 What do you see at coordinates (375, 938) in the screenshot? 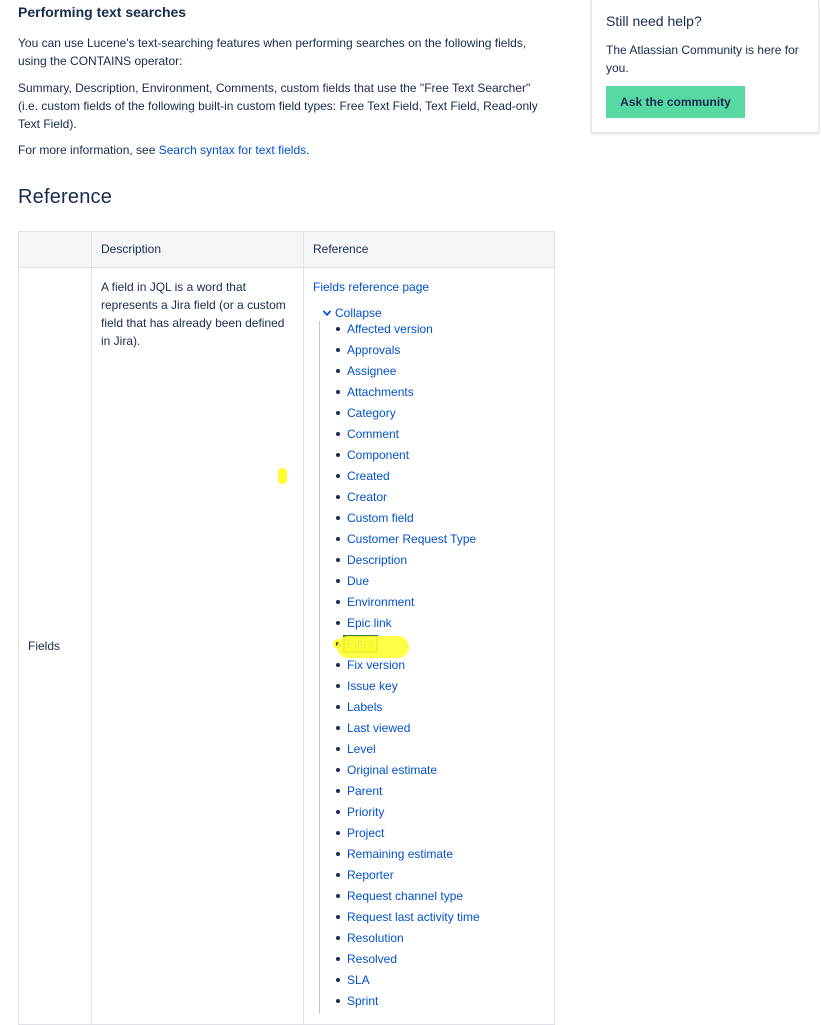
I see `field-link: Resolution` at bounding box center [375, 938].